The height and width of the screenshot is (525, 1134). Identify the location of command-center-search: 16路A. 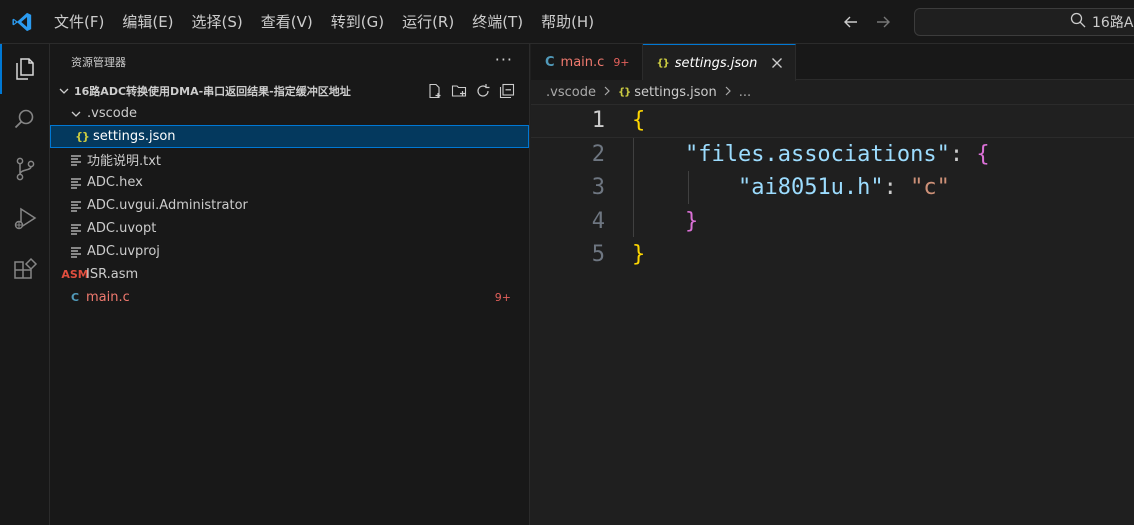
(1024, 22).